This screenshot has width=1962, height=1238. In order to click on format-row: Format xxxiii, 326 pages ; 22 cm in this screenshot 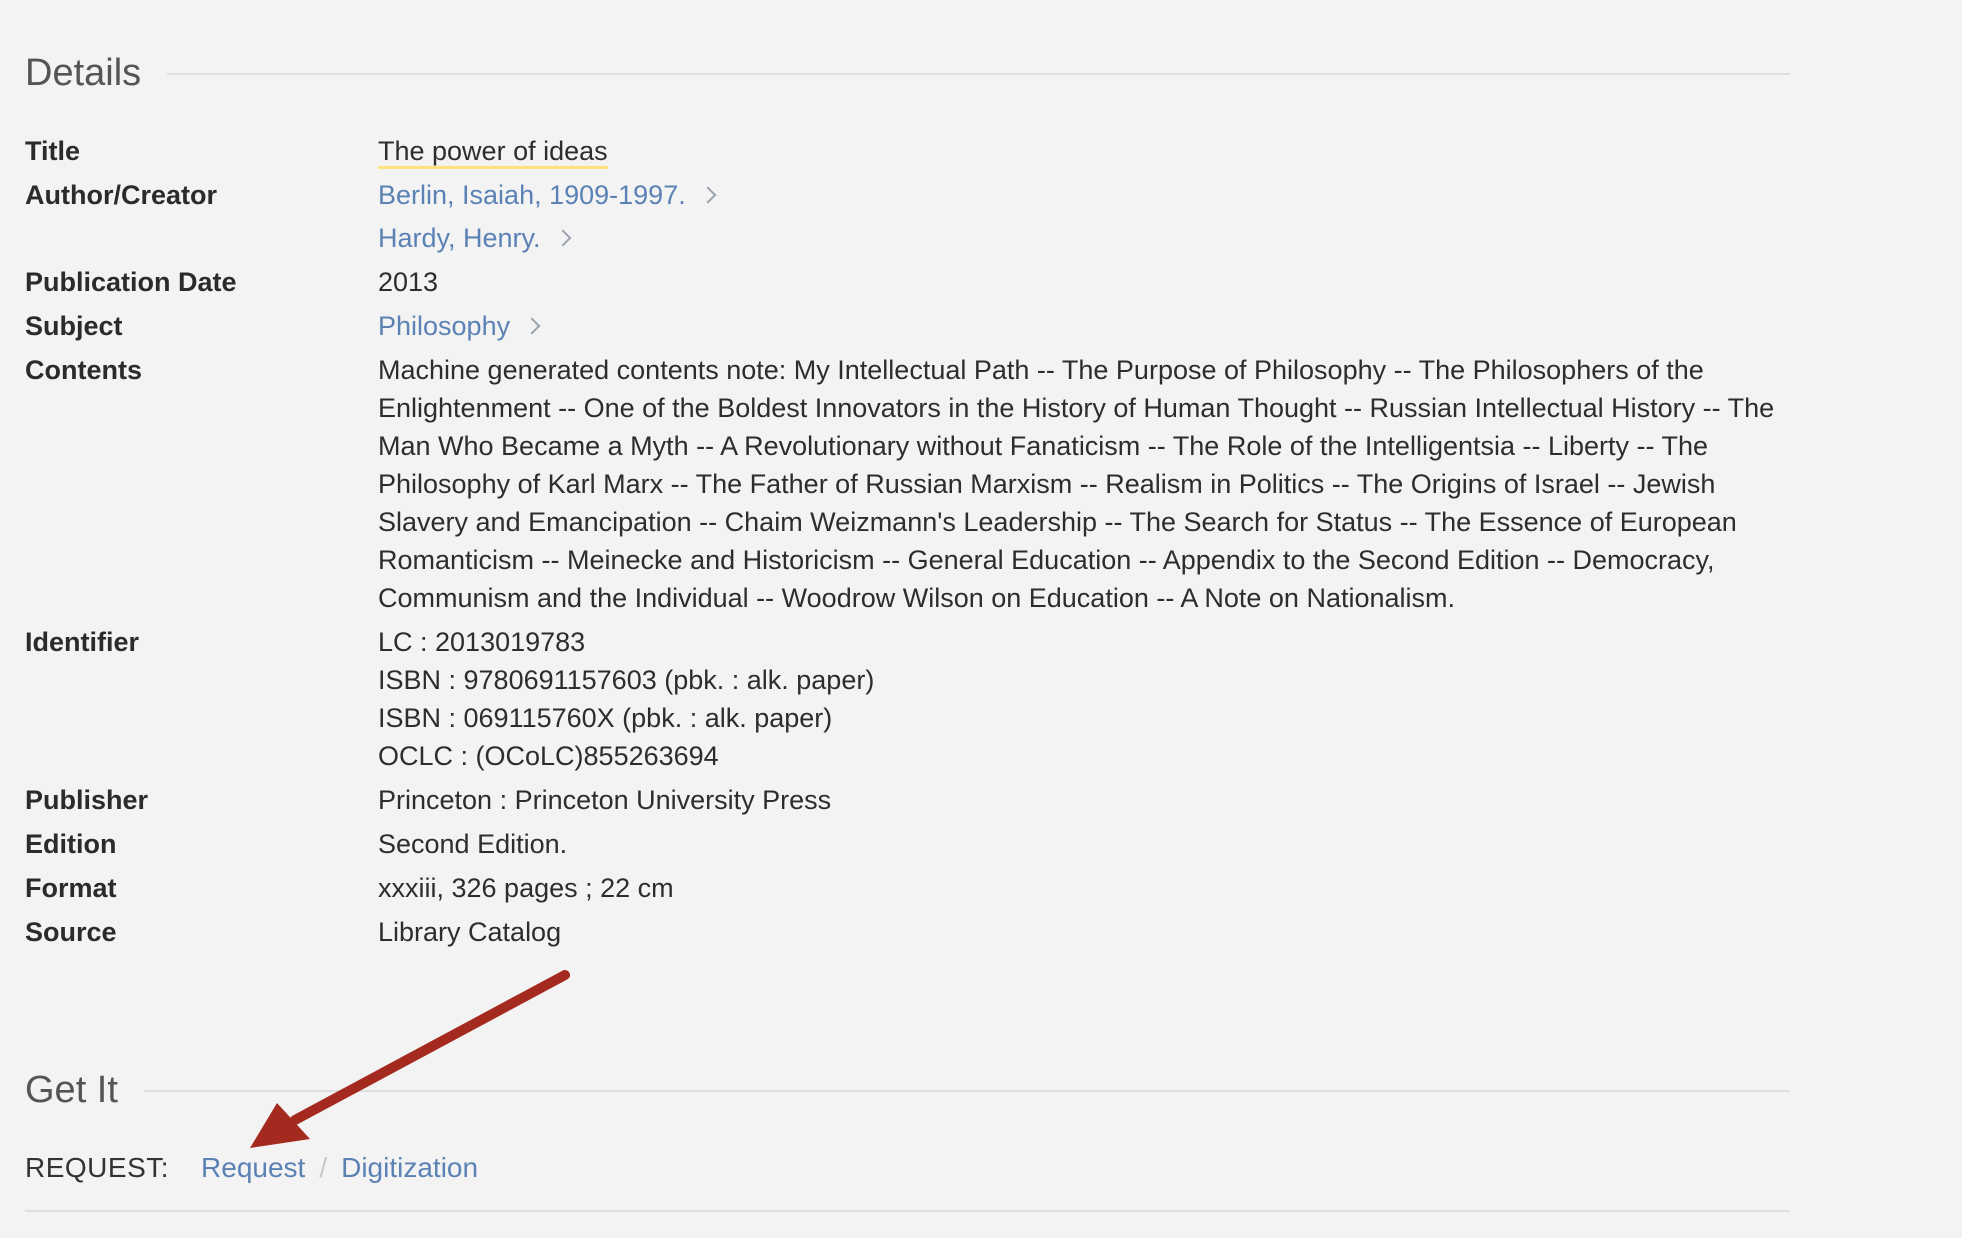, I will do `click(907, 888)`.